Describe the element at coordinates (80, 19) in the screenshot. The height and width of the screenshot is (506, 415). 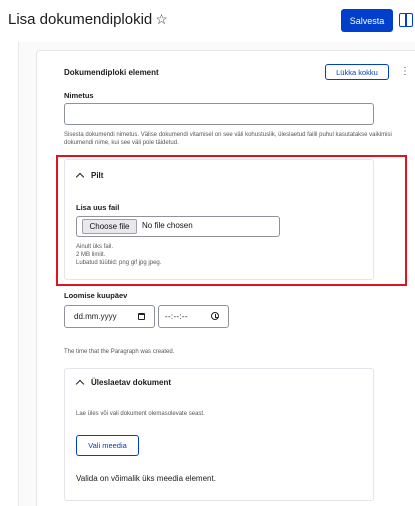
I see `page-title-text: Lisa dokumendiplokid` at that location.